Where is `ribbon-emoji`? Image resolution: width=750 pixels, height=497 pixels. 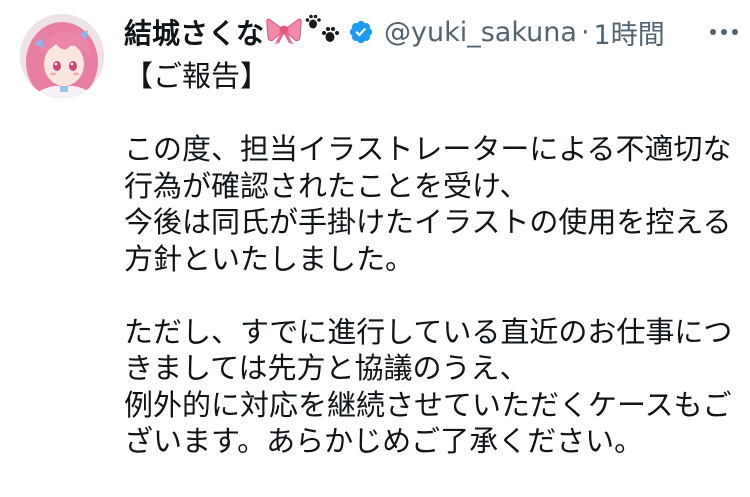 ribbon-emoji is located at coordinates (284, 32).